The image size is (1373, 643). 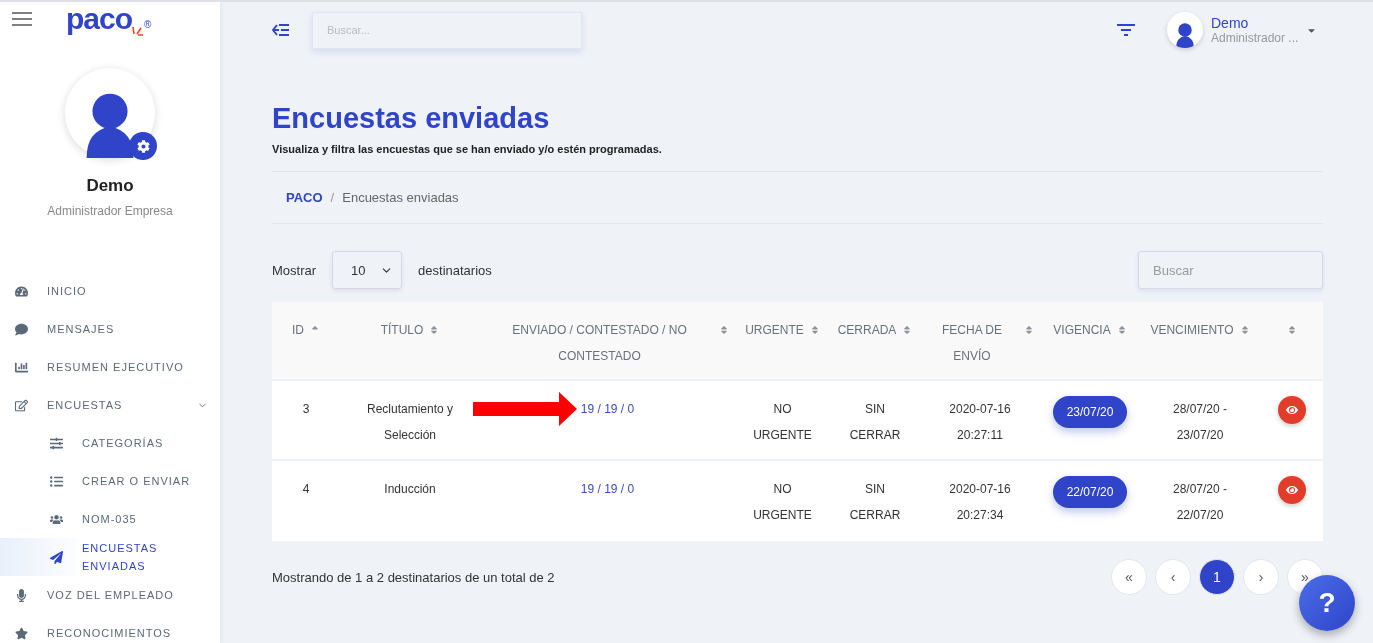 I want to click on microphone-icon, so click(x=21, y=595).